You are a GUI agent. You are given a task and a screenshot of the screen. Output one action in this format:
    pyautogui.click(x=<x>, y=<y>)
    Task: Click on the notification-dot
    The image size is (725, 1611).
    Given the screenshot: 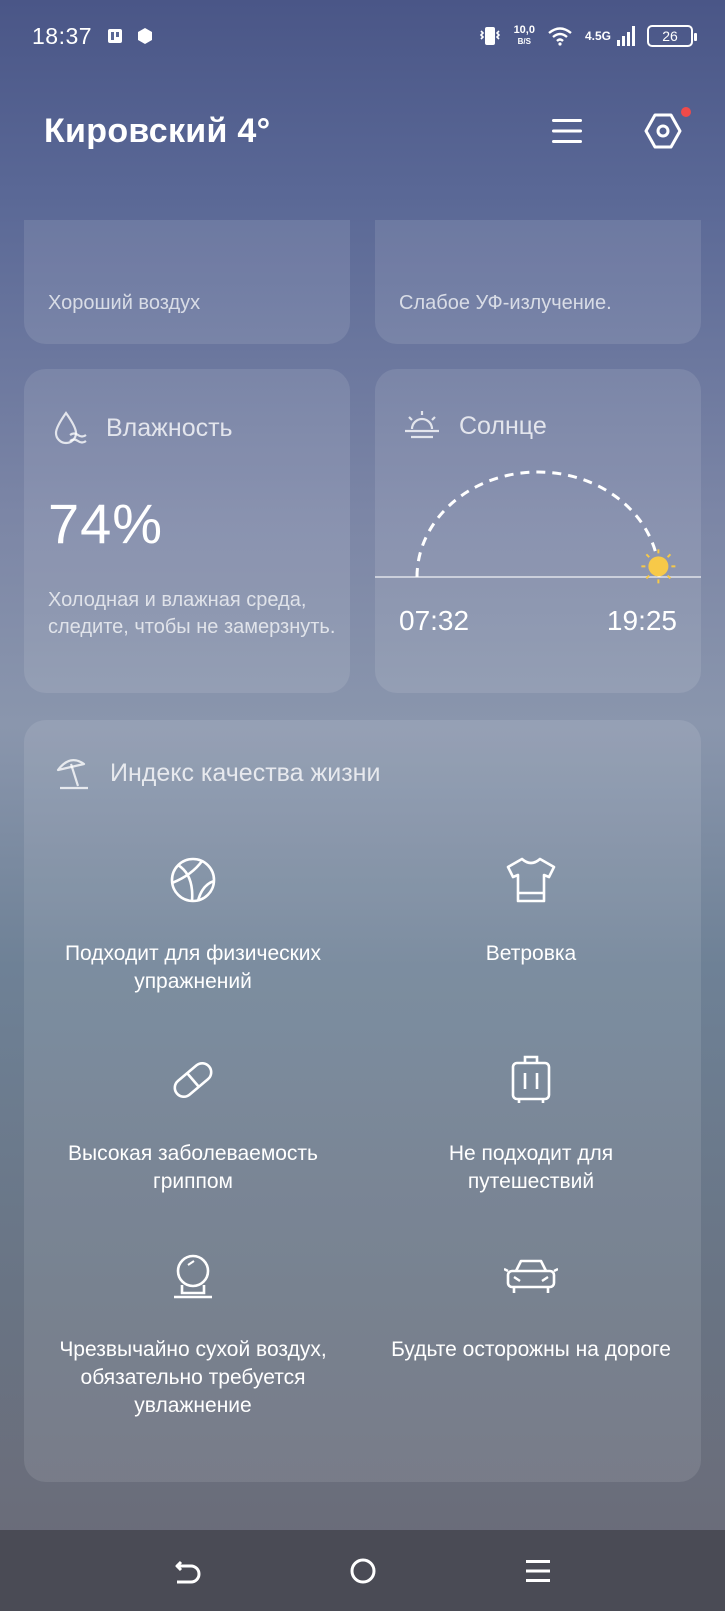 What is the action you would take?
    pyautogui.click(x=686, y=112)
    